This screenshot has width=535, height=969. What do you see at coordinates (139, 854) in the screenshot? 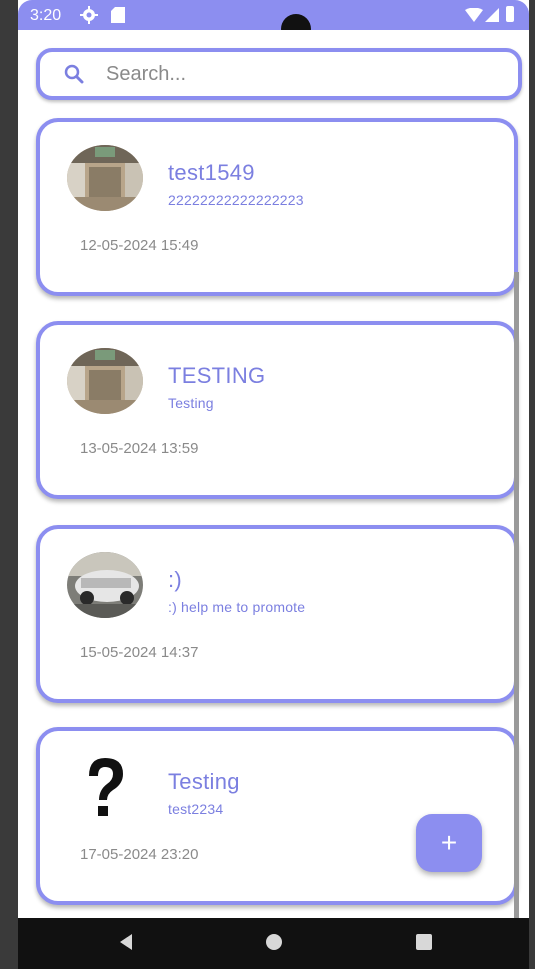
I see `post-date: 17-05-2024 23:20` at bounding box center [139, 854].